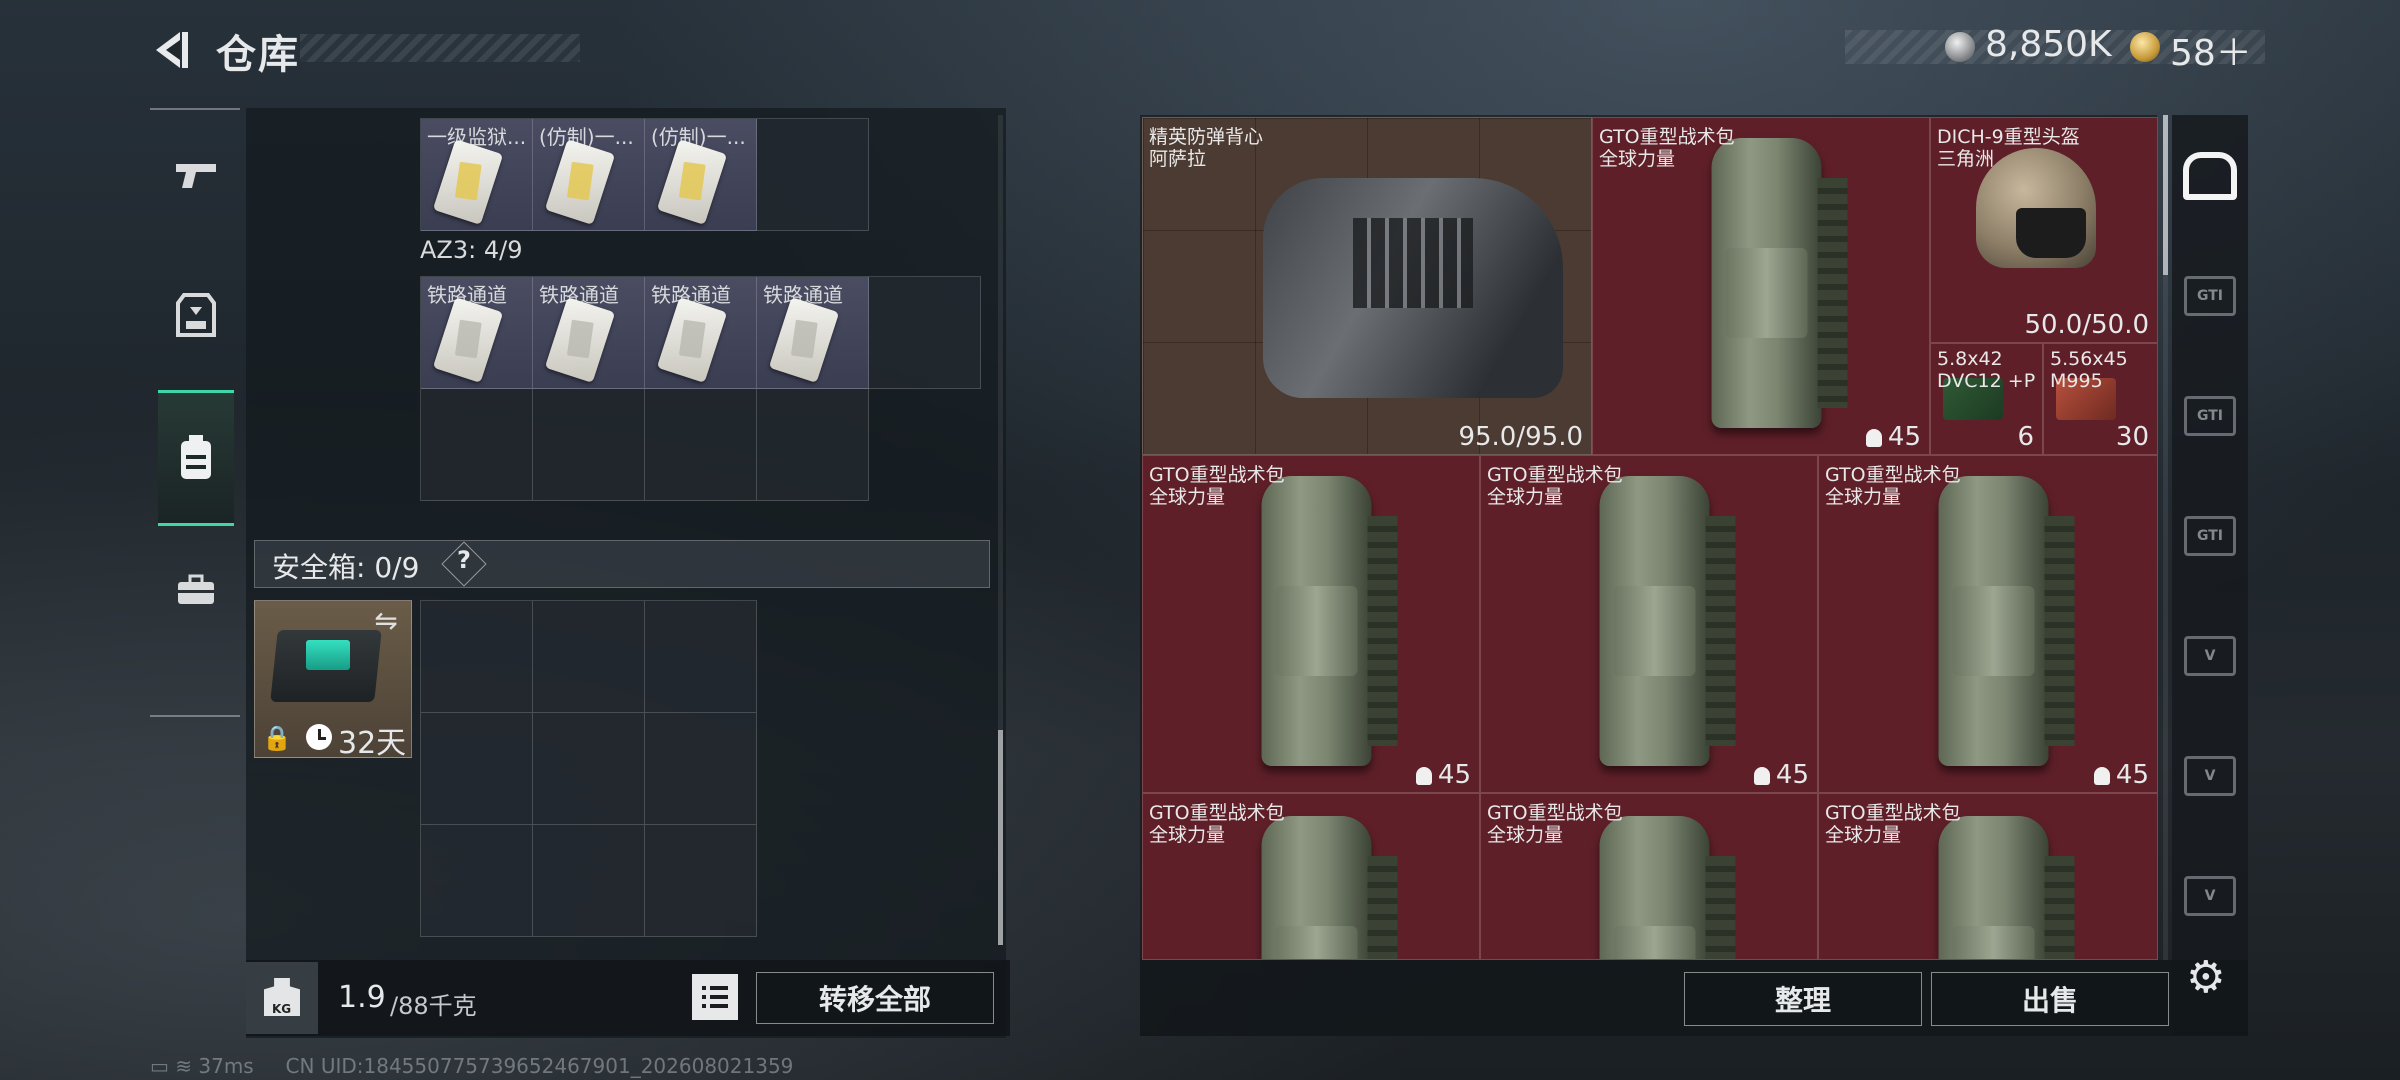 The image size is (2400, 1080). I want to click on back-button, so click(172, 50).